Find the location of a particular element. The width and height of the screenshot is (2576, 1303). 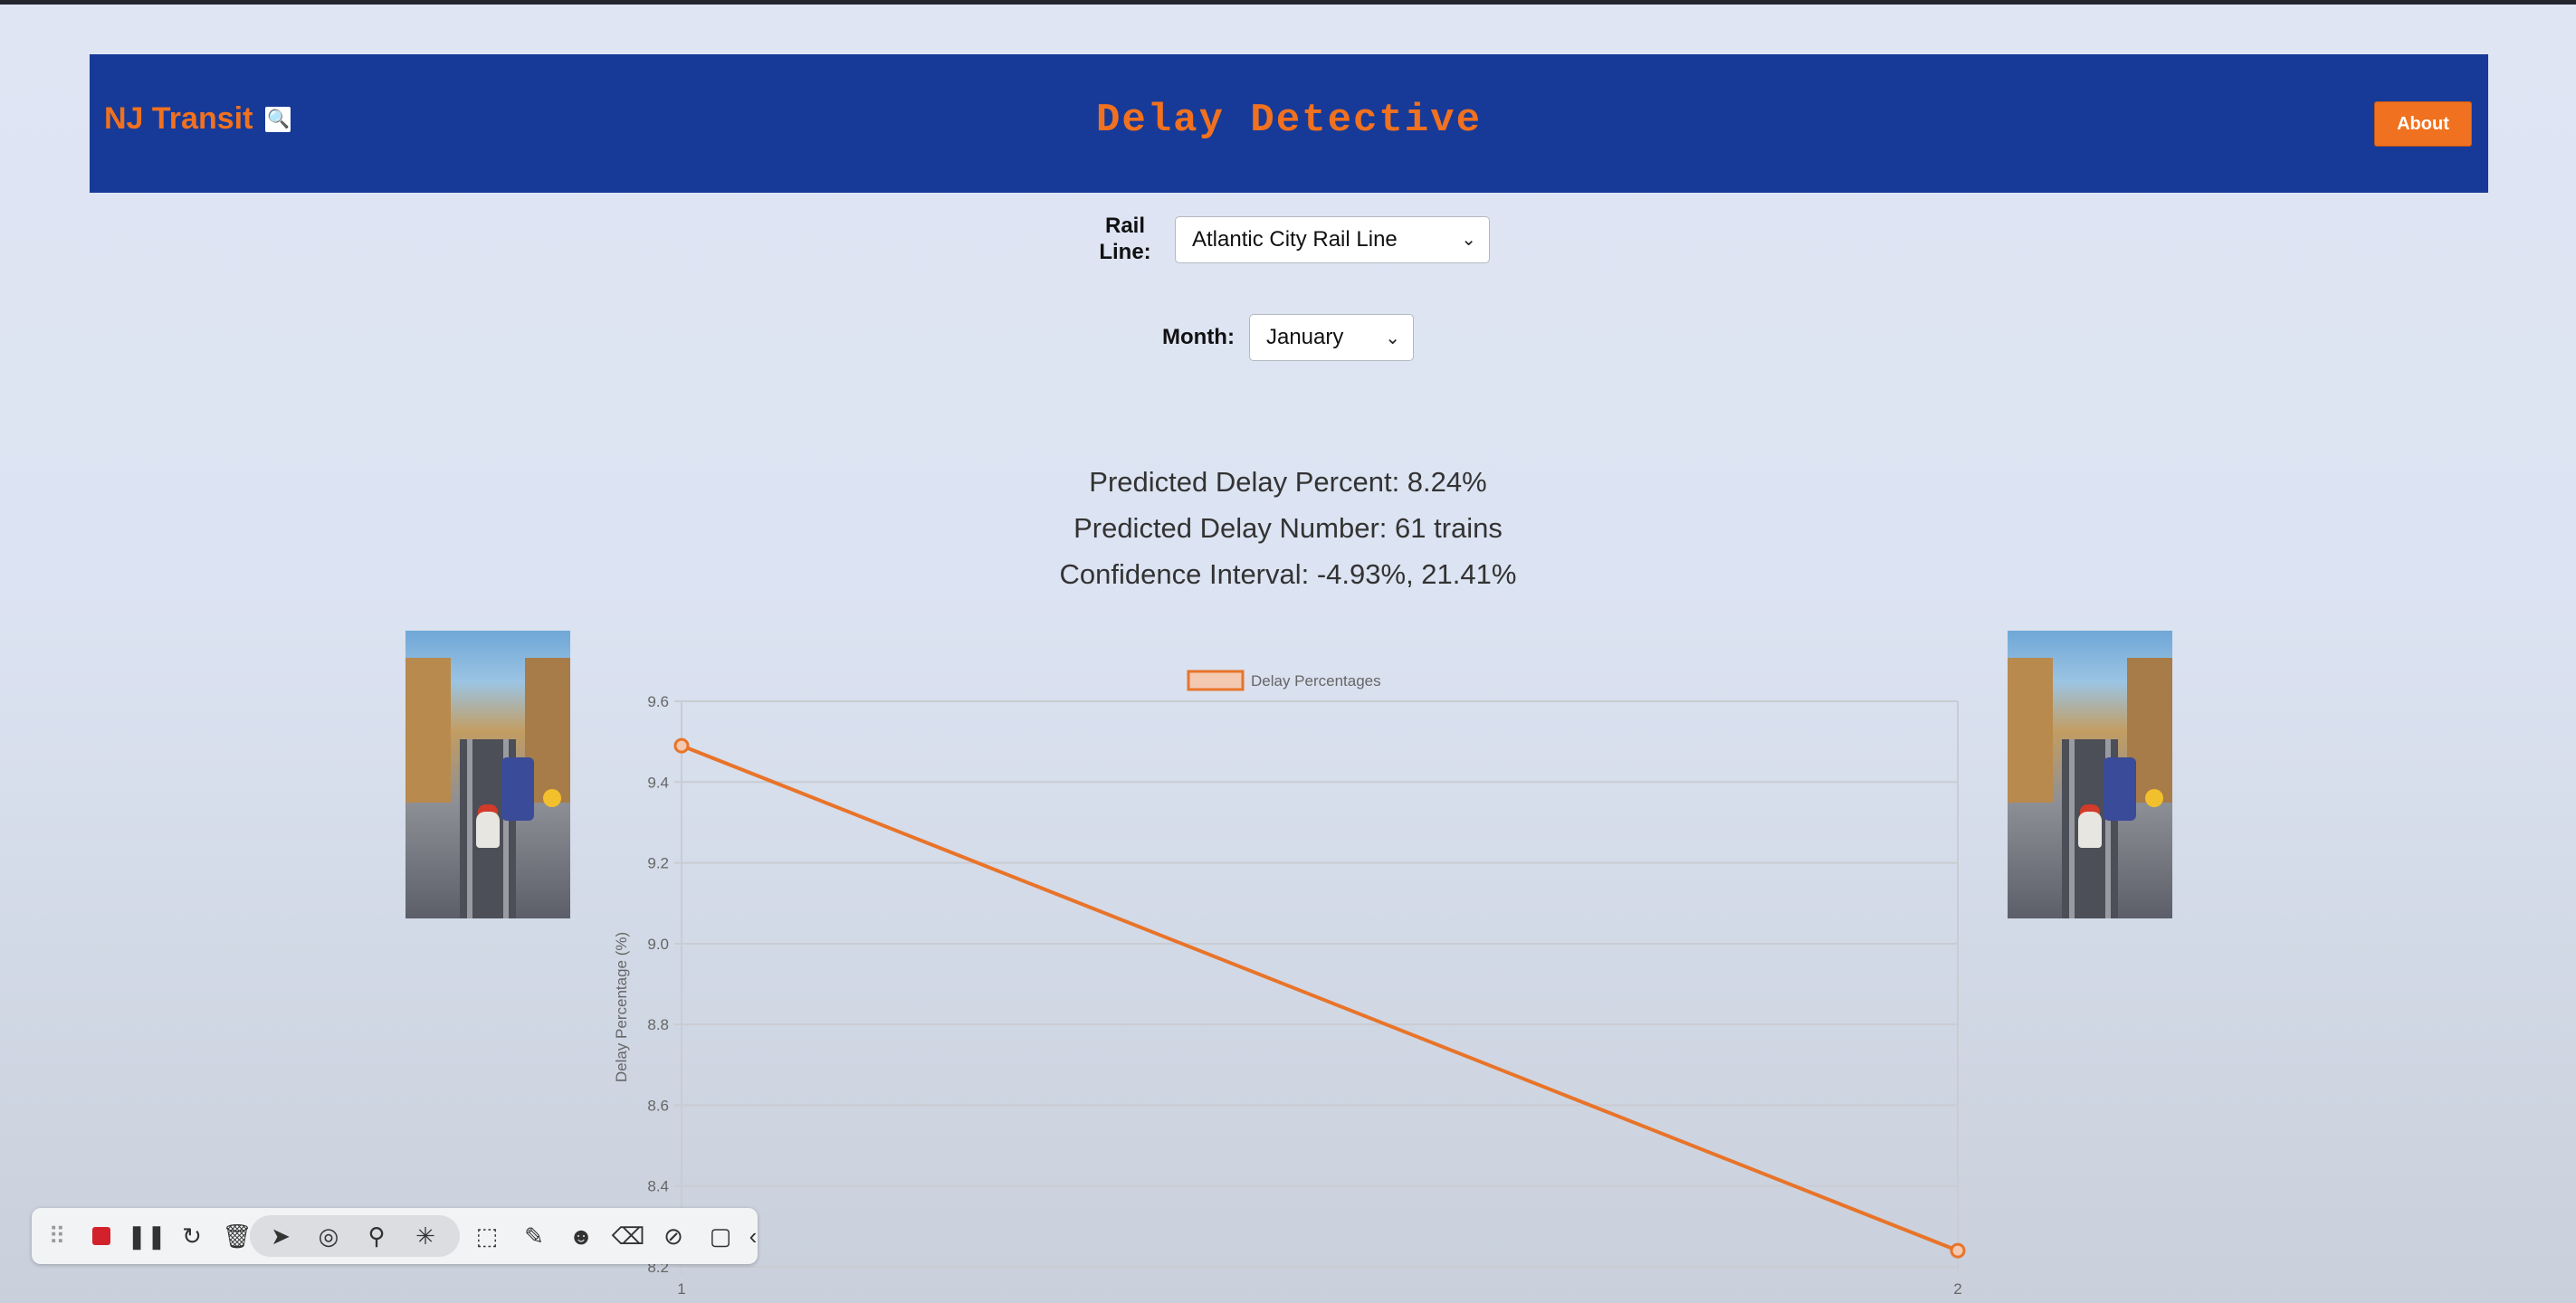

spotlight-icon: ◎ is located at coordinates (329, 1236).